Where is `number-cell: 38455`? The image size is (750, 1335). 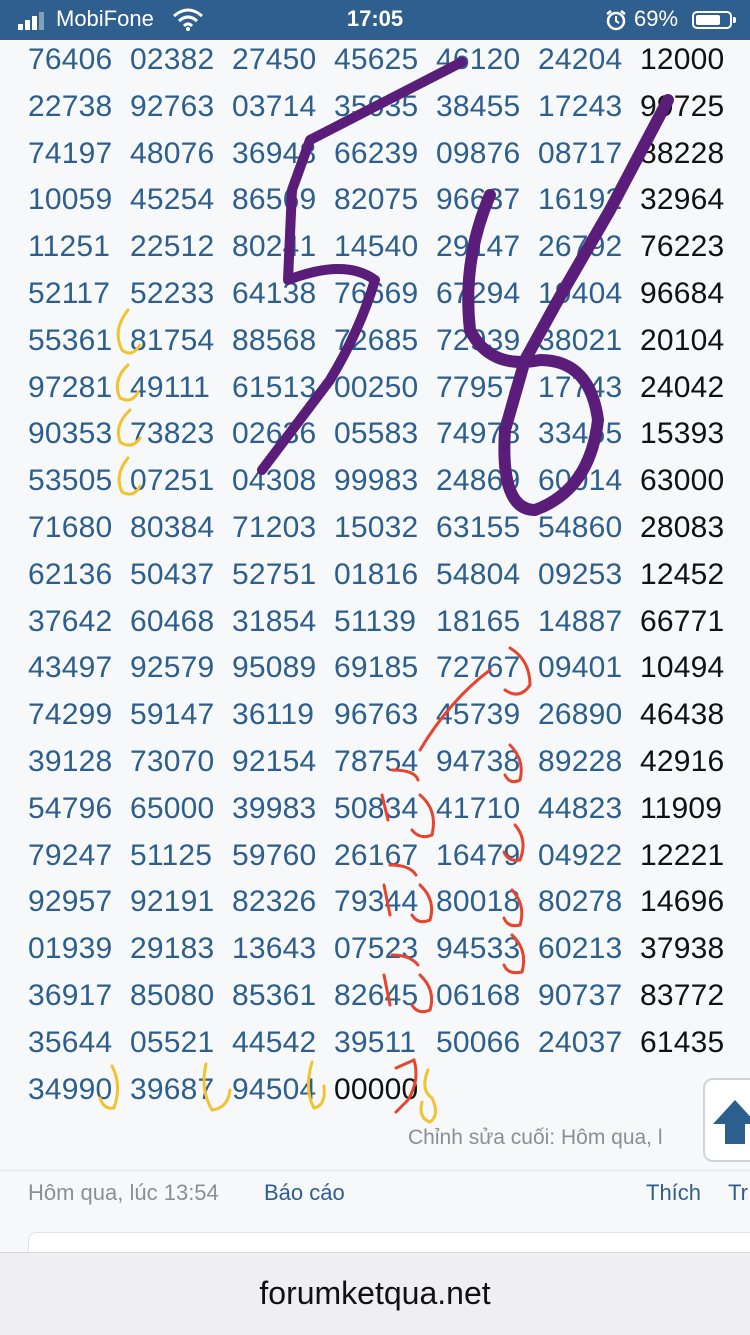 number-cell: 38455 is located at coordinates (478, 106).